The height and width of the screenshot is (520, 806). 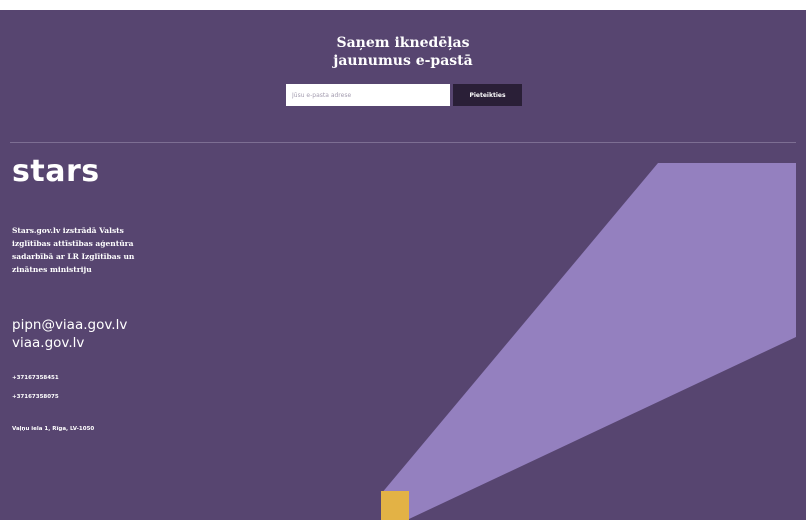 What do you see at coordinates (403, 43) in the screenshot?
I see `newsletter-title-line-1: Saņem iknedēļas` at bounding box center [403, 43].